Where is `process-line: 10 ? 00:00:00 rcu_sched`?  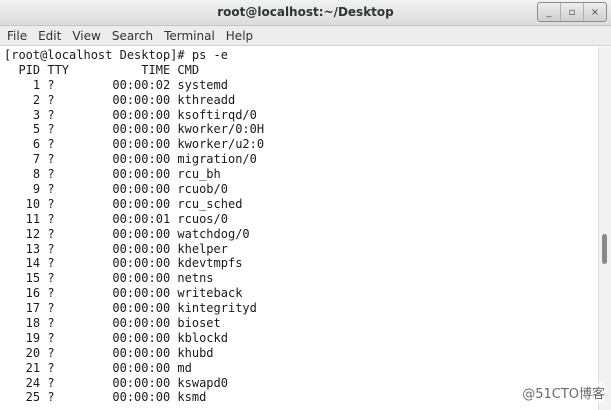
process-line: 10 ? 00:00:00 rcu_sched is located at coordinates (123, 203).